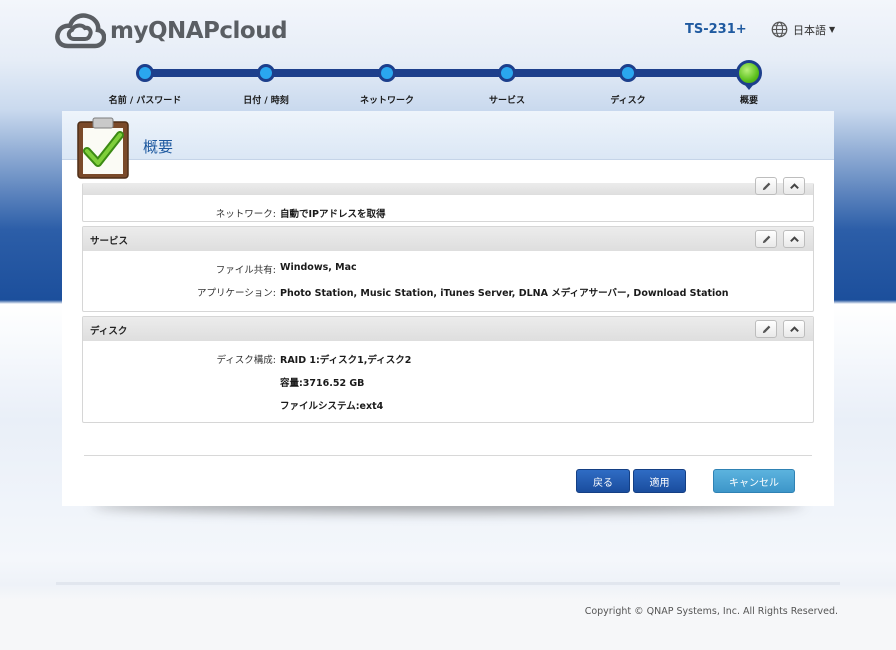 The width and height of the screenshot is (896, 650). What do you see at coordinates (603, 481) in the screenshot?
I see `back-button: 戻る` at bounding box center [603, 481].